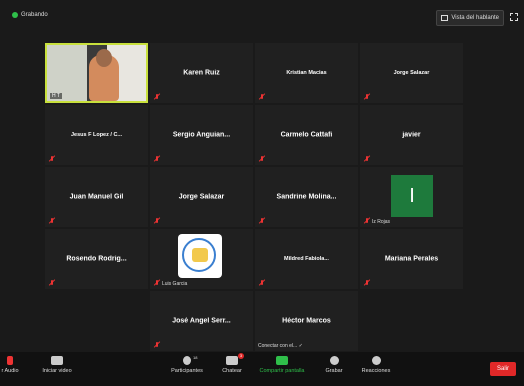 The height and width of the screenshot is (386, 524). Describe the element at coordinates (475, 18) in the screenshot. I see `speaker-view-label: Vista del hablante` at that location.